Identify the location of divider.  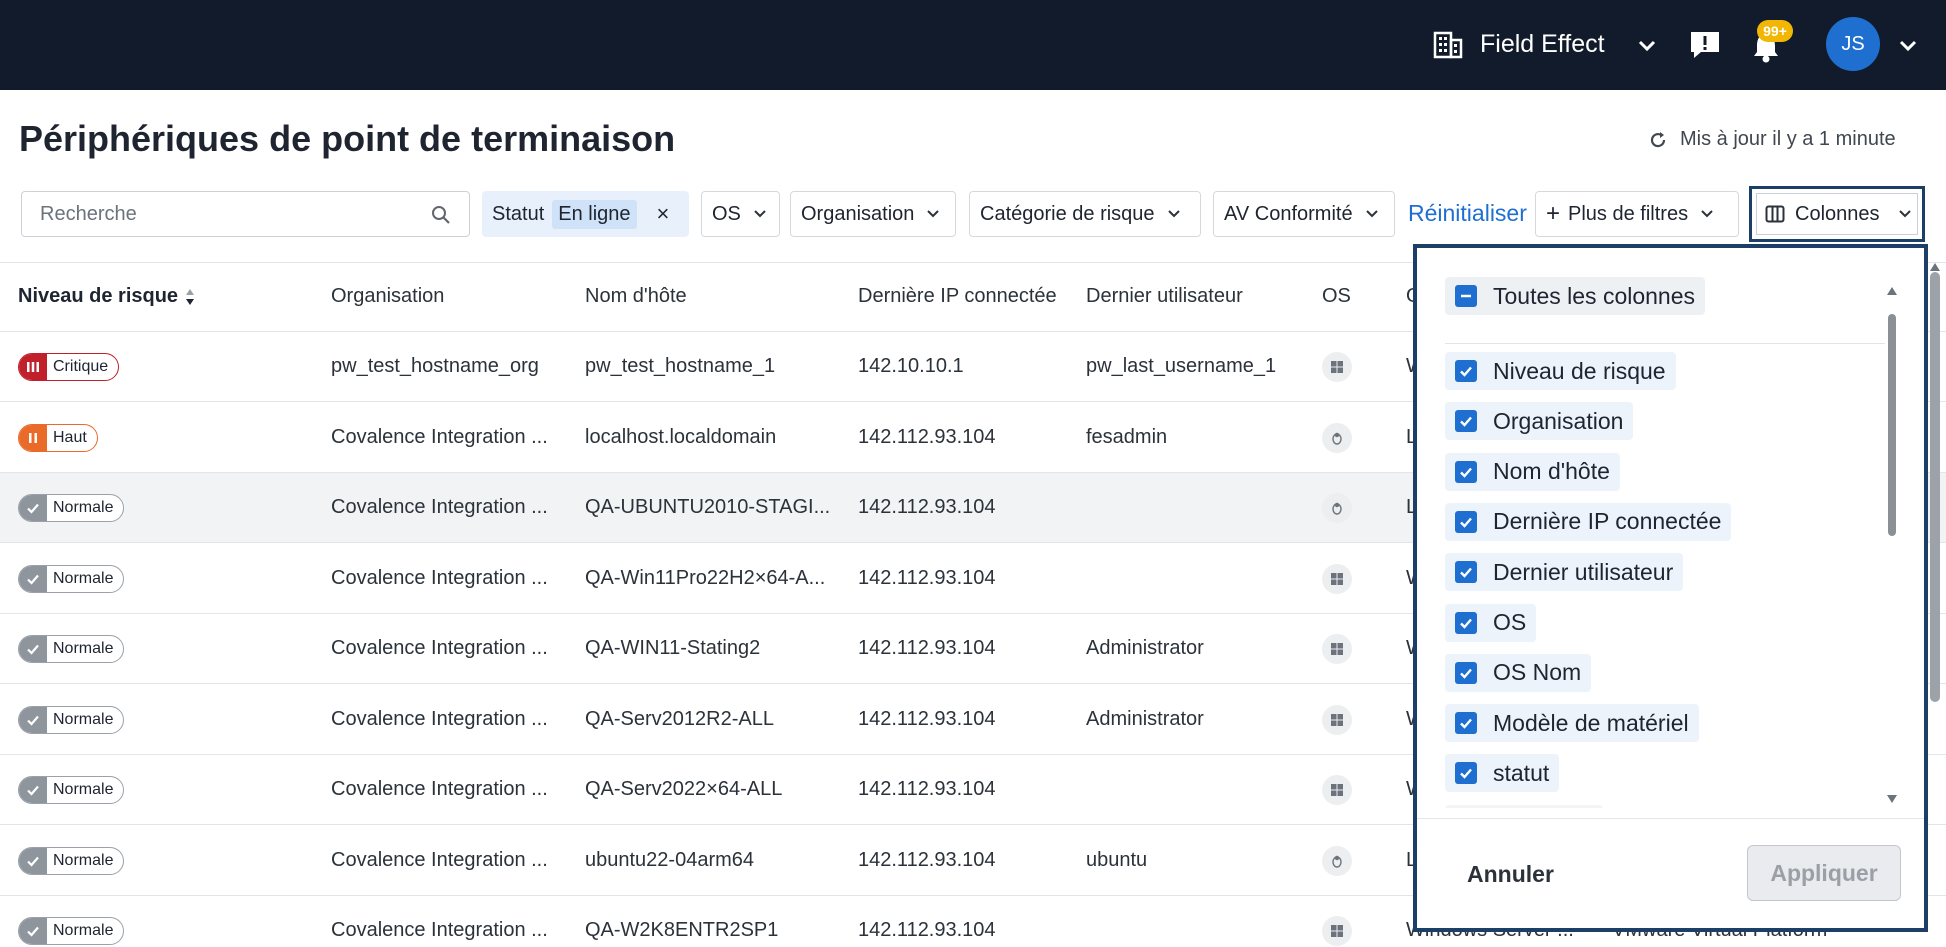
(1665, 343).